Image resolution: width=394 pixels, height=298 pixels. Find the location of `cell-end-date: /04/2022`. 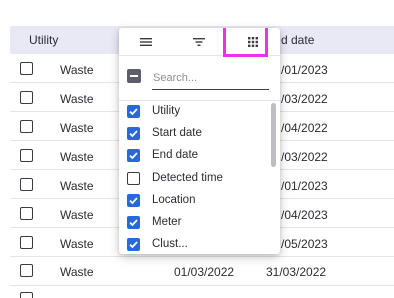

cell-end-date: /04/2022 is located at coordinates (304, 128).